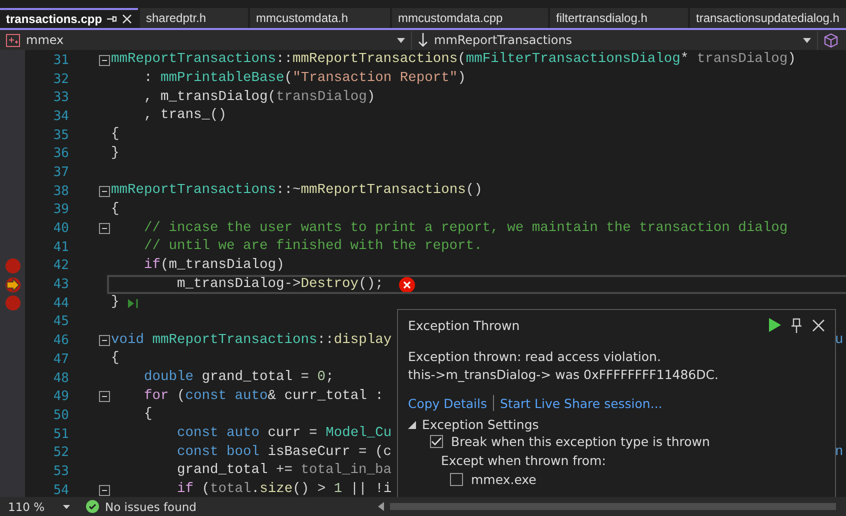  I want to click on line-number: 31, so click(60, 60).